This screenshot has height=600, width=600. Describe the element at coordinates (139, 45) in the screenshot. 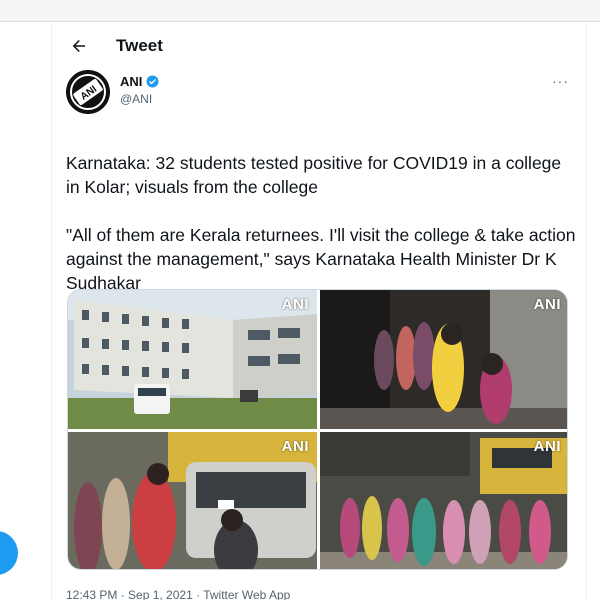

I see `page-title: Tweet` at that location.